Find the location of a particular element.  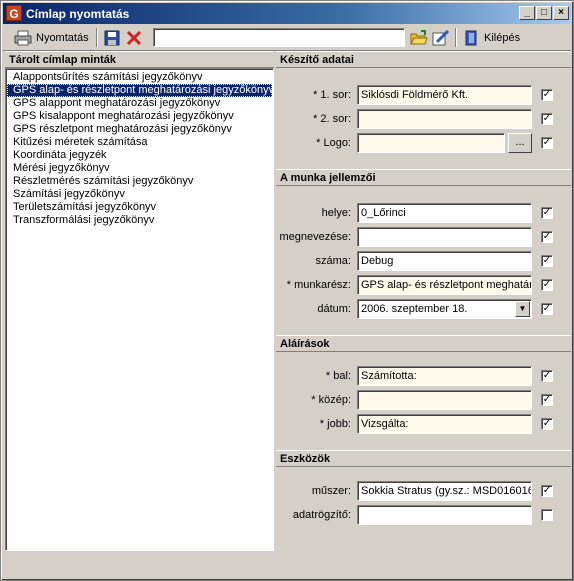

work-number-label: száma: is located at coordinates (333, 261).